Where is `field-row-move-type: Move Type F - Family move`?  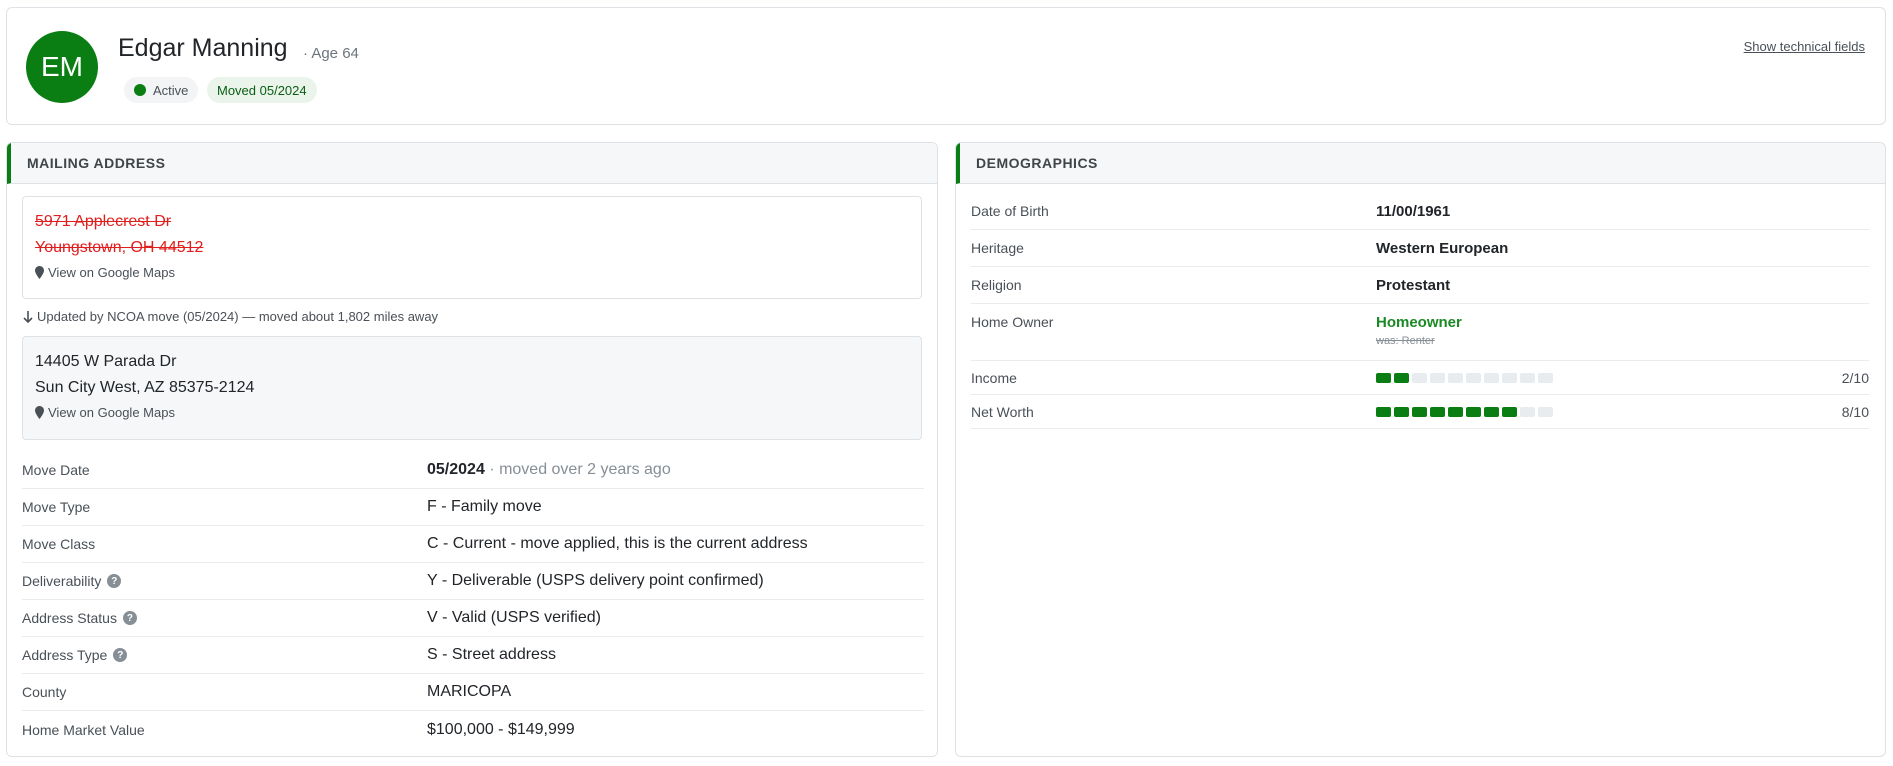
field-row-move-type: Move Type F - Family move is located at coordinates (473, 507).